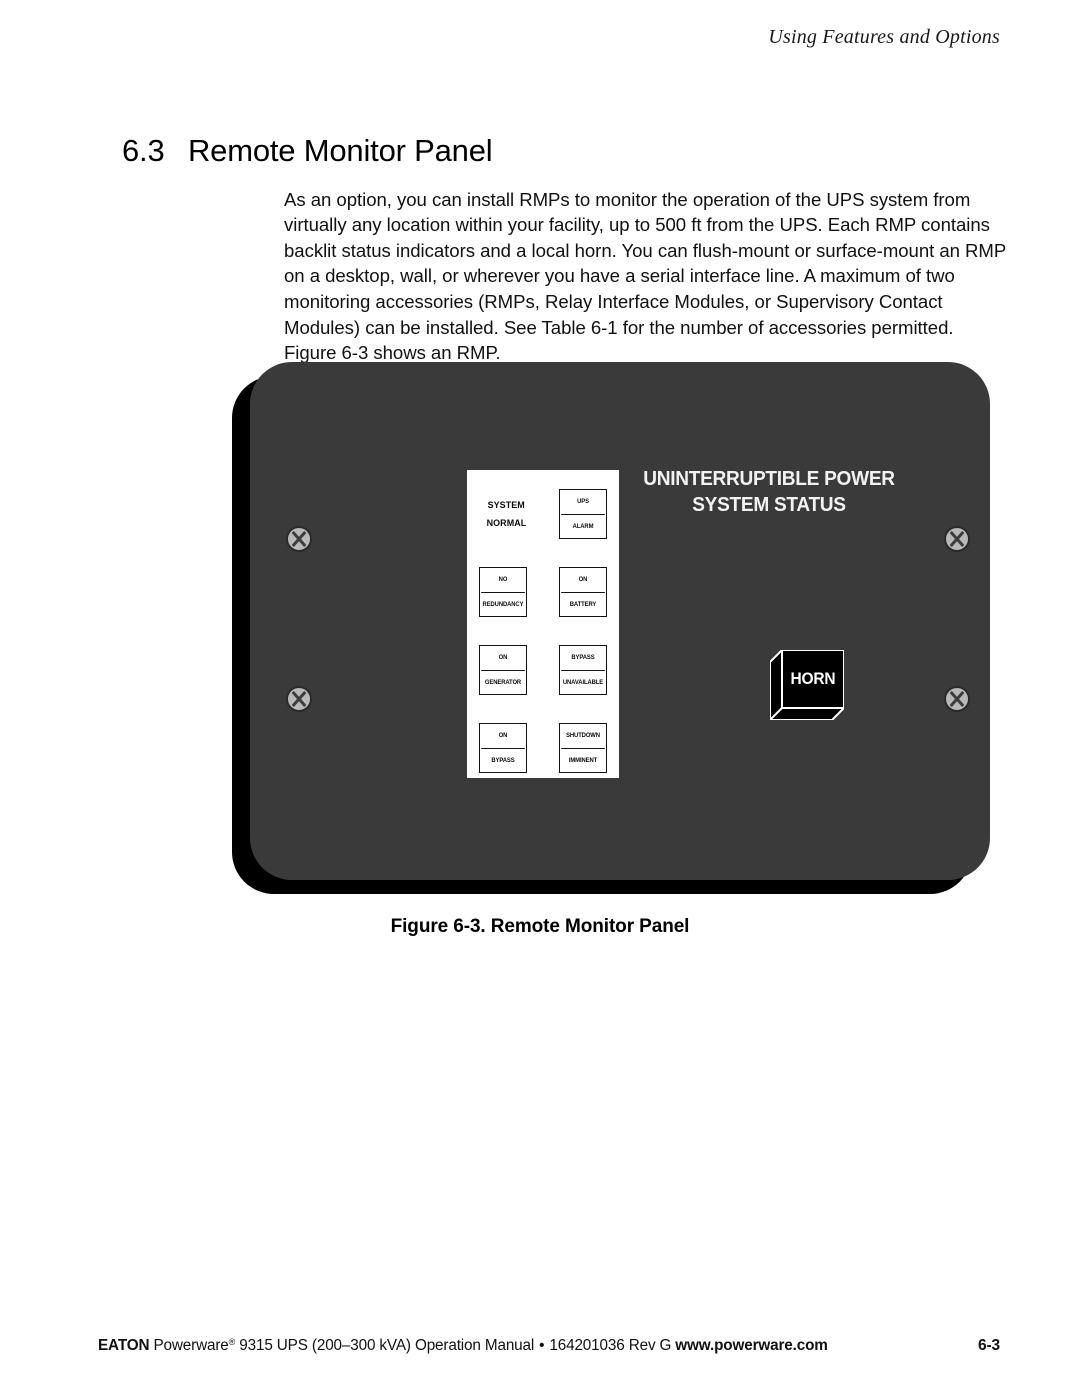 The image size is (1080, 1397). What do you see at coordinates (583, 760) in the screenshot?
I see `indicator-line-2: IMMINENT` at bounding box center [583, 760].